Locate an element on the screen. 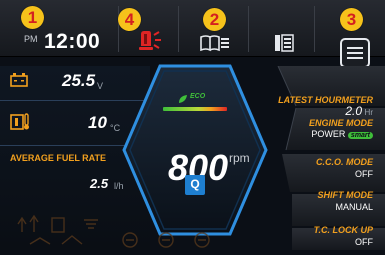  latest-hourmeter-value: 2.0 is located at coordinates (354, 111).